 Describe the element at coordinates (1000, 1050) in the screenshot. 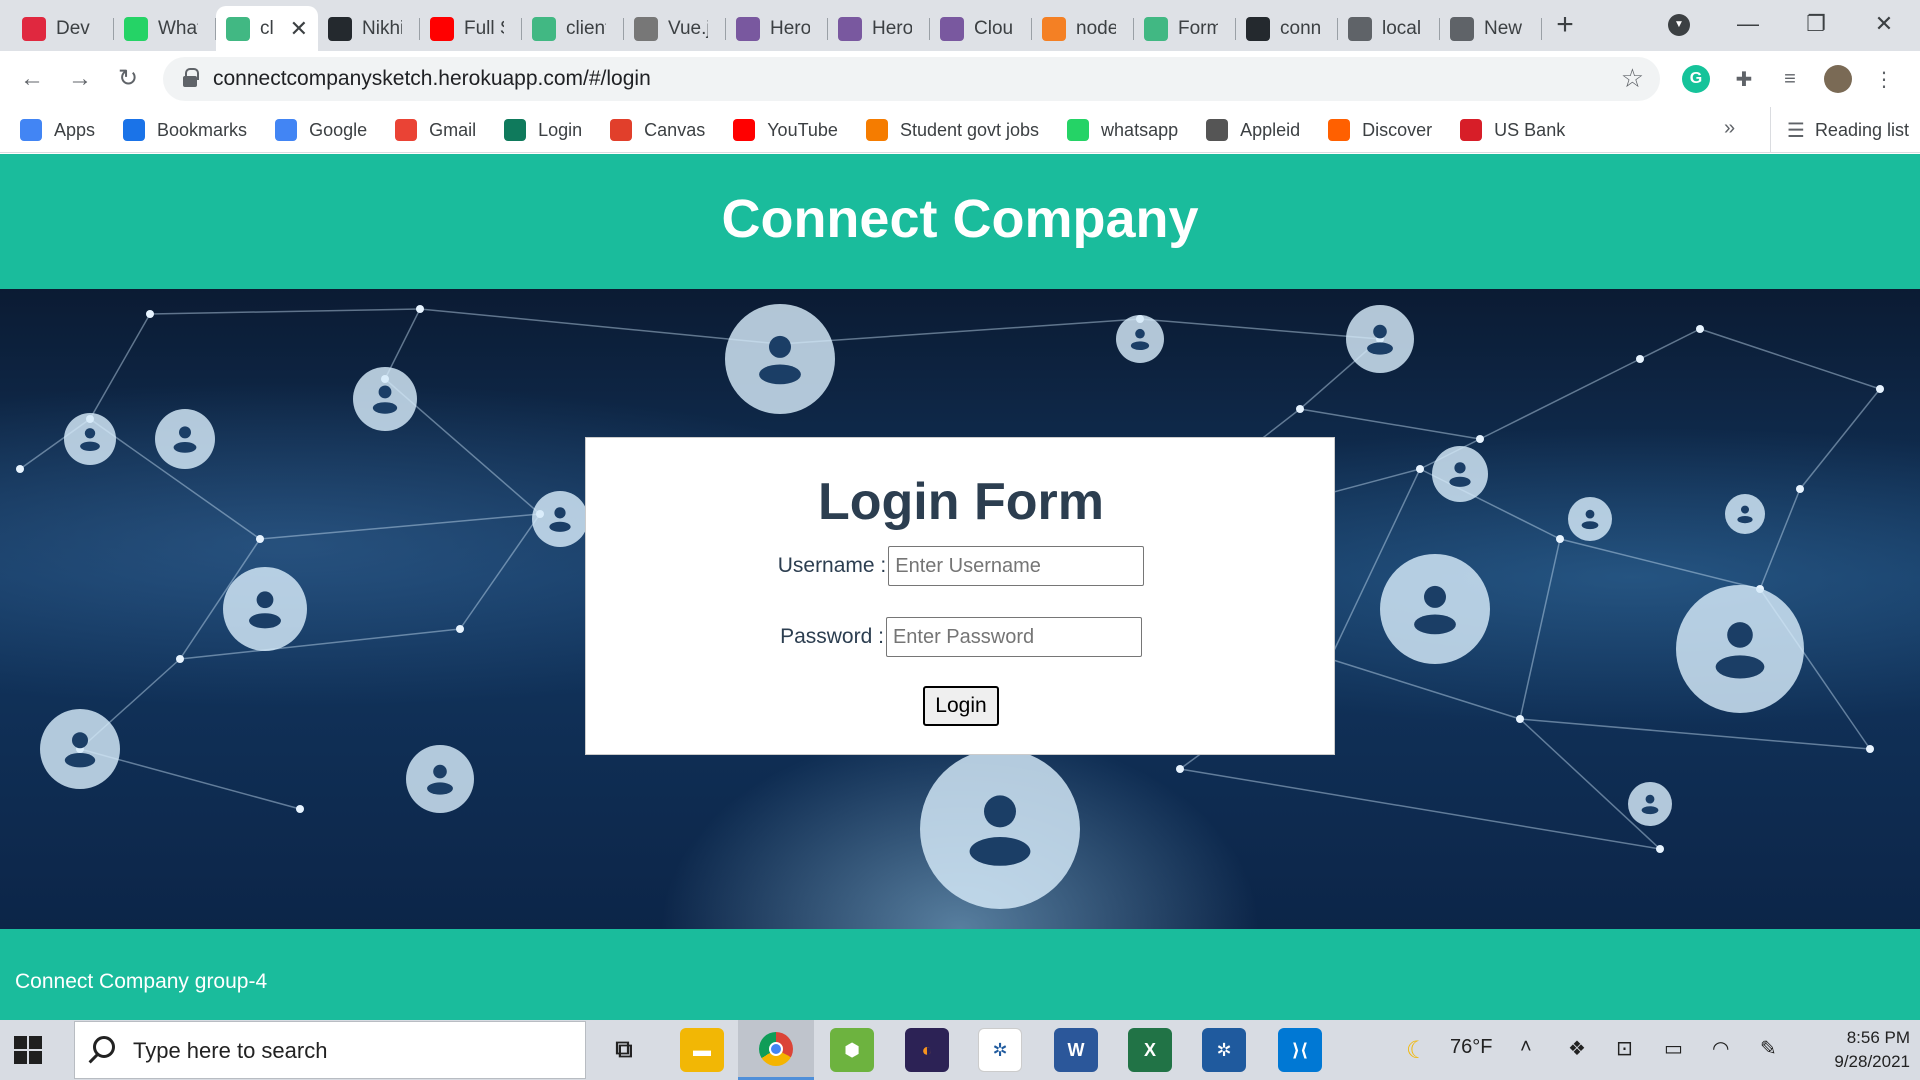

I see `snipping-tool-icon: ✲` at that location.